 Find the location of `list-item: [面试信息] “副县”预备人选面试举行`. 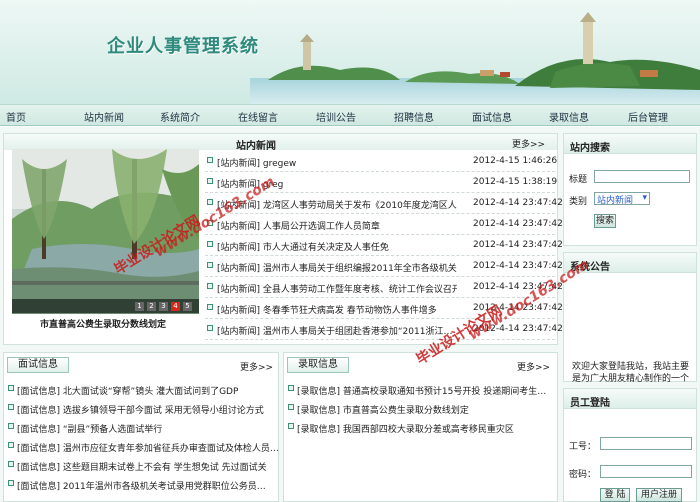

list-item: [面试信息] “副县”预备人选面试举行 is located at coordinates (143, 427).